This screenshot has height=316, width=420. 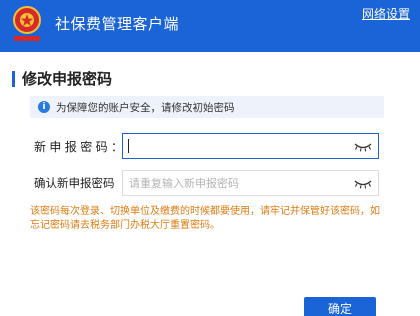 I want to click on confirm-button: 确定, so click(x=340, y=306).